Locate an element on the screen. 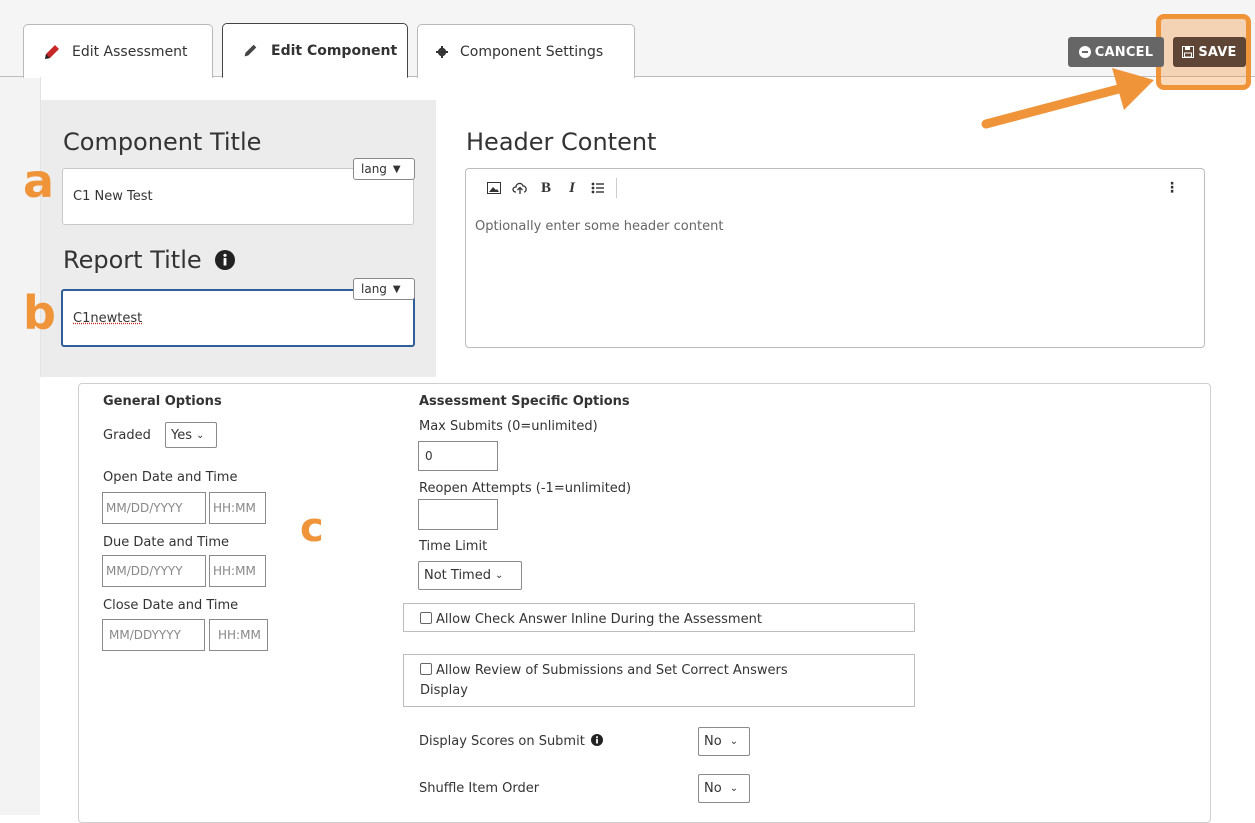  gear-icon is located at coordinates (444, 52).